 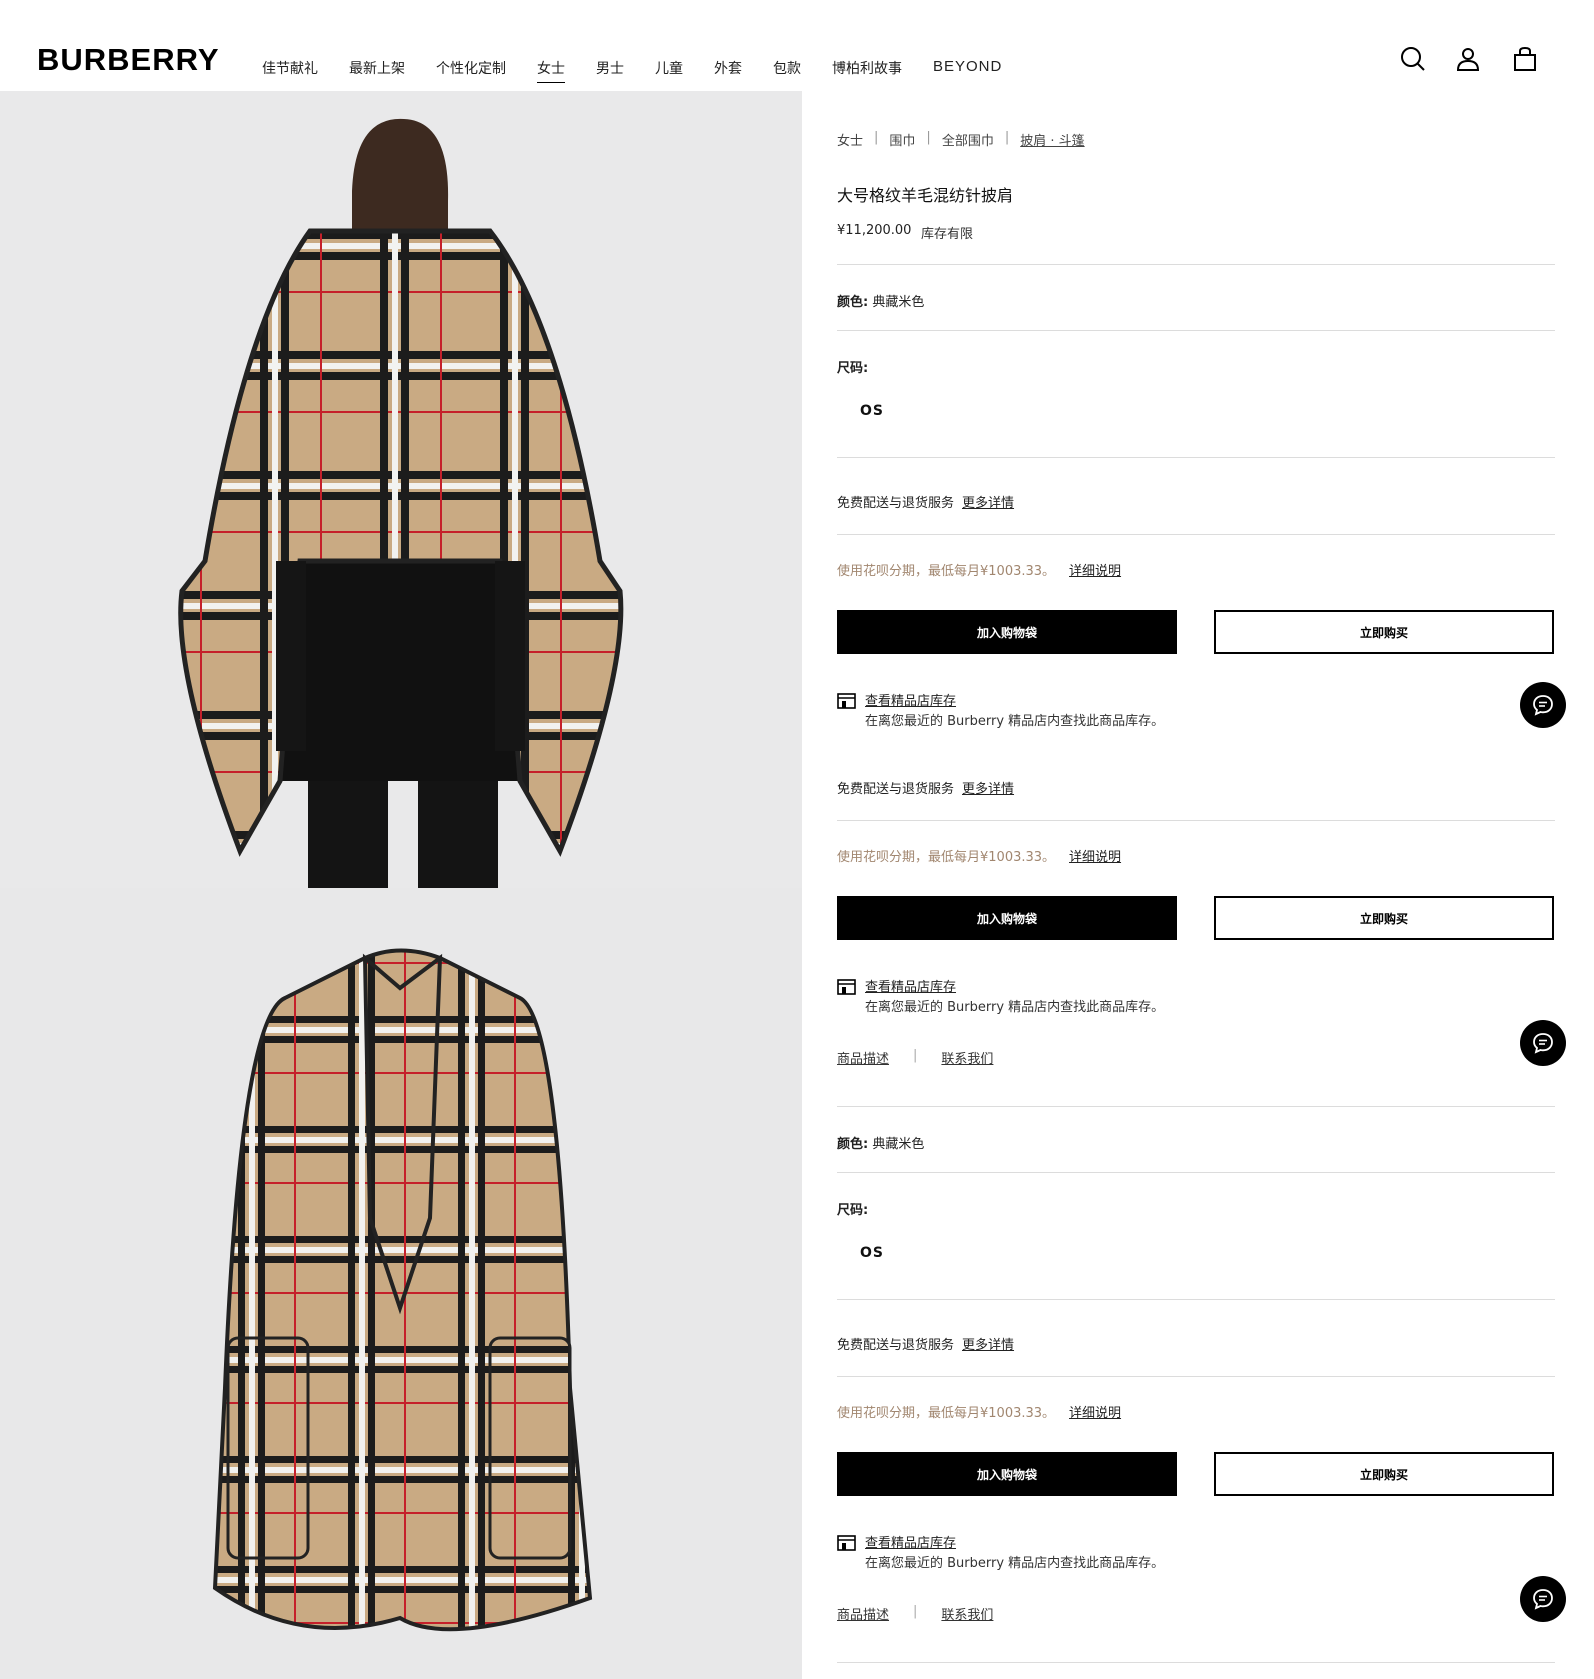 I want to click on nav-item-outerwear: 外套, so click(x=728, y=70).